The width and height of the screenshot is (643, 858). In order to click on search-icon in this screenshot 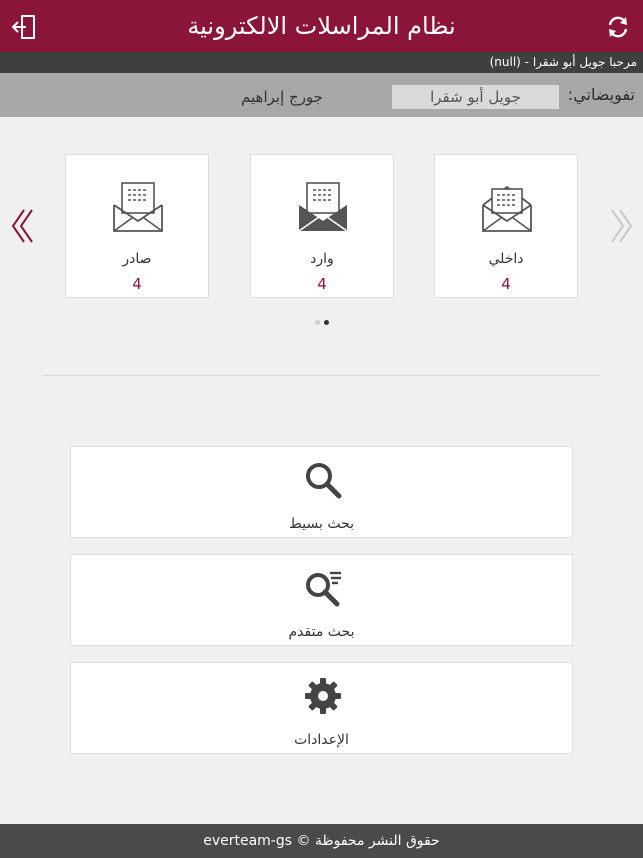, I will do `click(324, 481)`.